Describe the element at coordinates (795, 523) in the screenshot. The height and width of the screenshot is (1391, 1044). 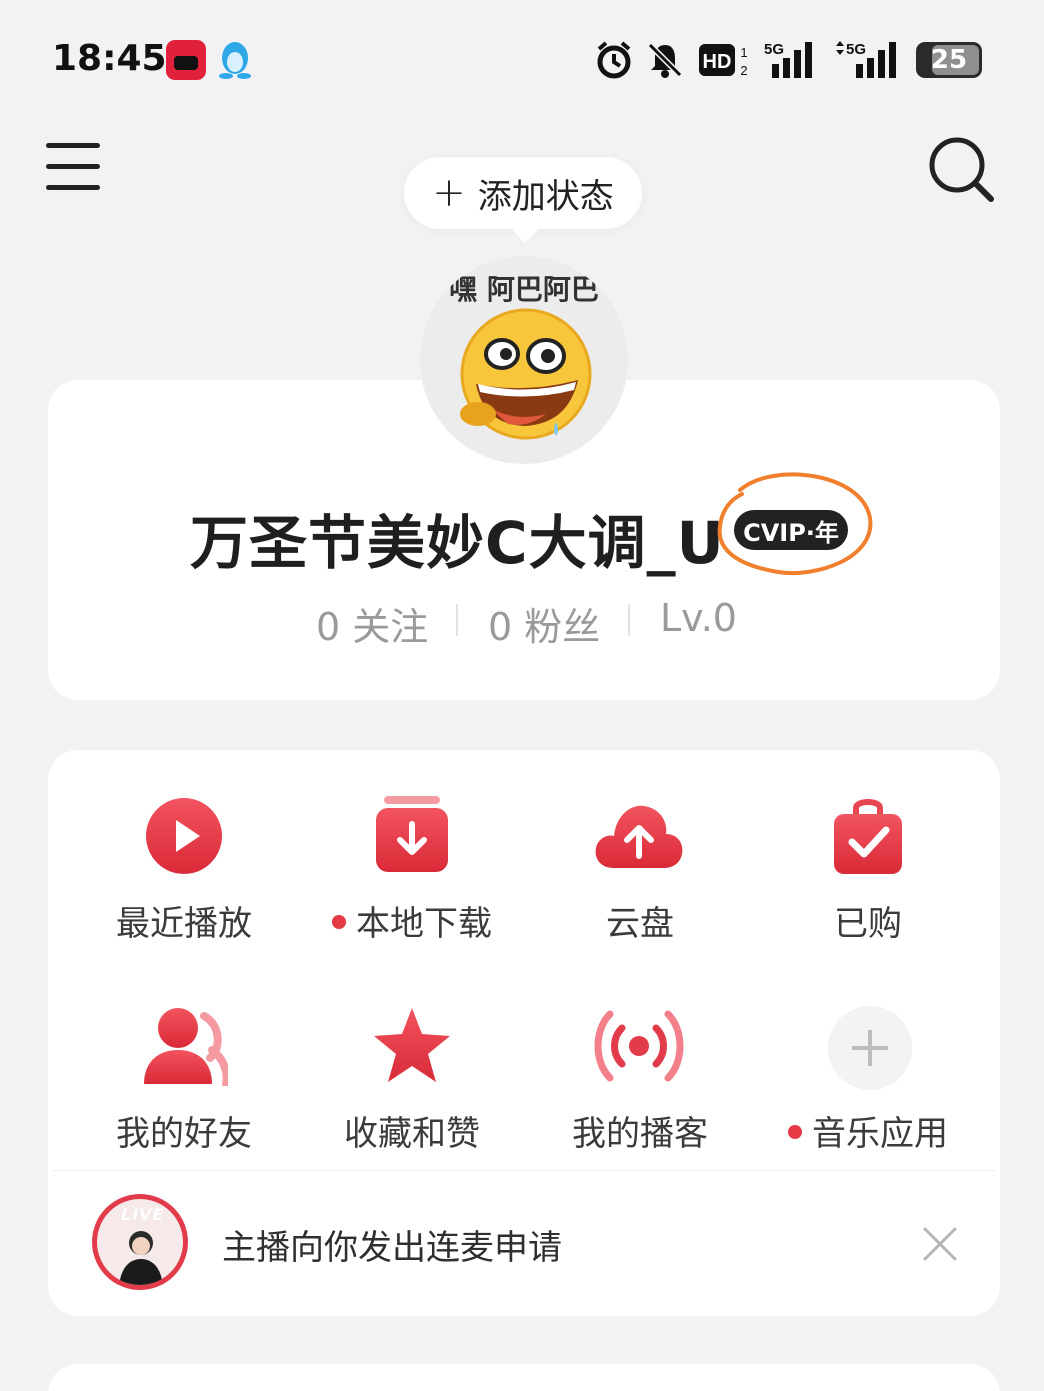
I see `annotation-circle` at that location.